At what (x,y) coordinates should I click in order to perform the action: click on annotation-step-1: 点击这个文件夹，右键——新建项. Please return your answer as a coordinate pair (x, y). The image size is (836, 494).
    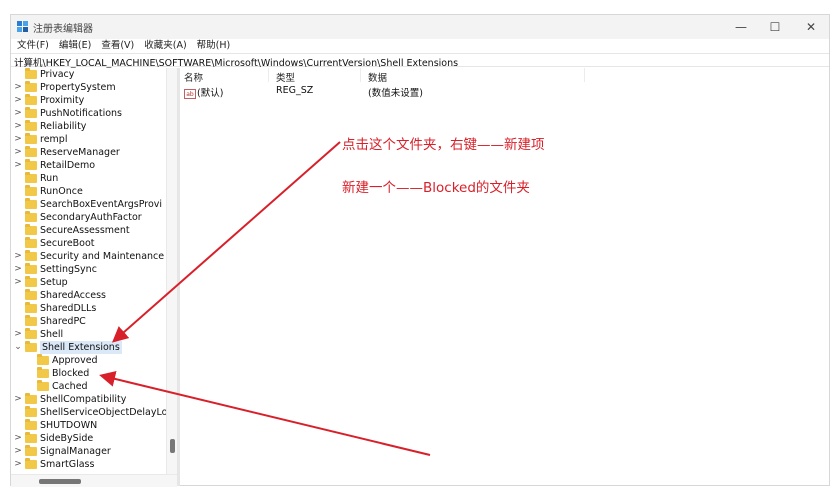
    Looking at the image, I should click on (443, 145).